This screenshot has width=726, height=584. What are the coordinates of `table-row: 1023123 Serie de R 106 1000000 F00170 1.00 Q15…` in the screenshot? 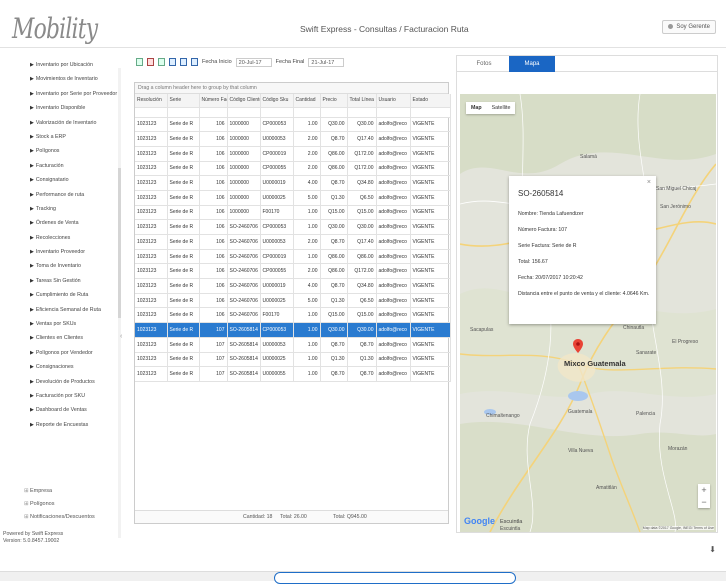 It's located at (293, 213).